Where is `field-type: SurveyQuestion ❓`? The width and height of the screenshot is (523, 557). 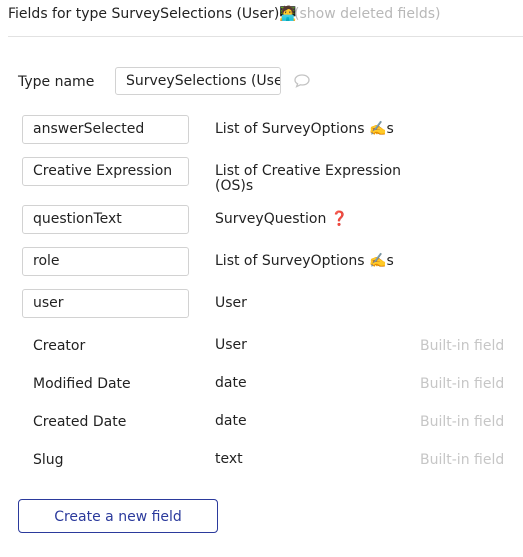 field-type: SurveyQuestion ❓ is located at coordinates (310, 219).